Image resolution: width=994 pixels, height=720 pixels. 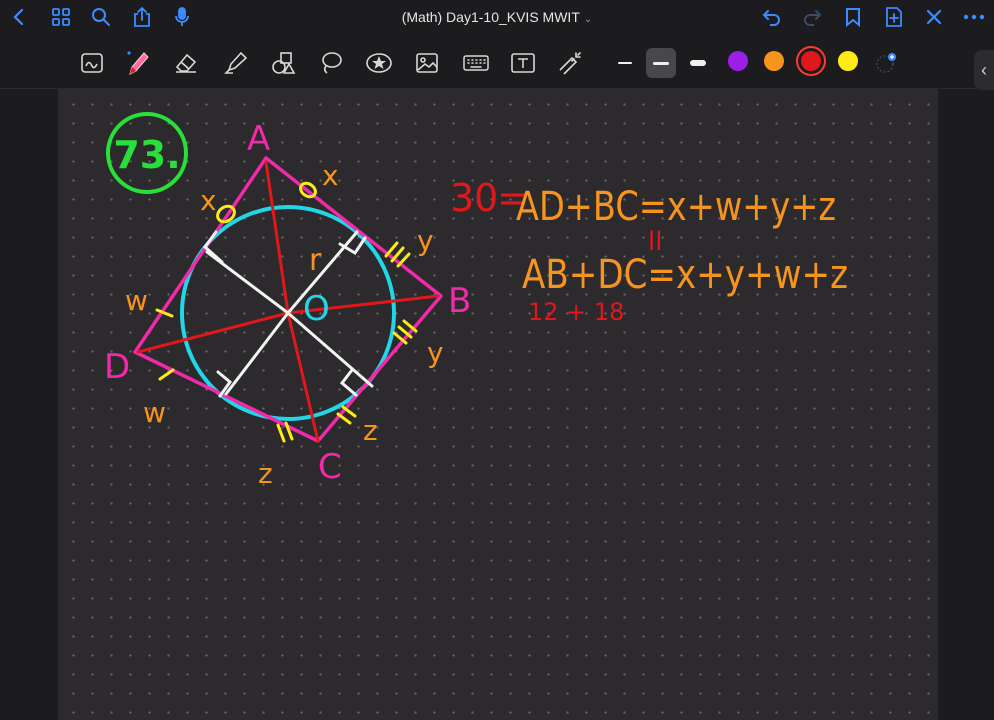 I want to click on sticker-icon, so click(x=379, y=63).